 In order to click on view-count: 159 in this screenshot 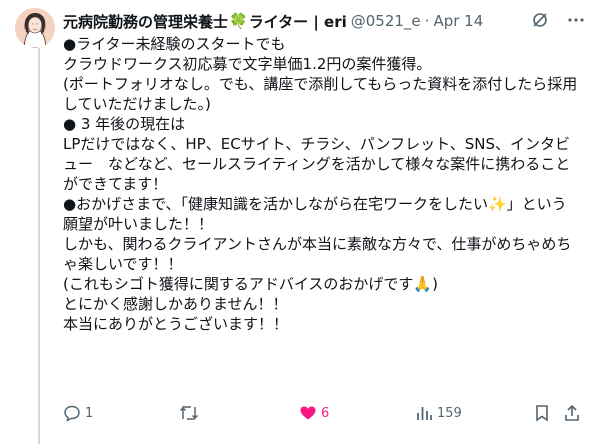, I will do `click(449, 413)`.